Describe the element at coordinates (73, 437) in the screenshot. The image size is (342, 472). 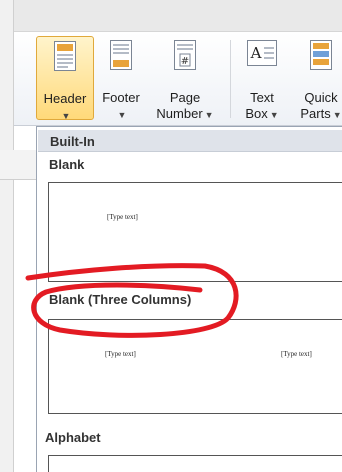
I see `gallery-item-title-alphabet: Alphabet` at that location.